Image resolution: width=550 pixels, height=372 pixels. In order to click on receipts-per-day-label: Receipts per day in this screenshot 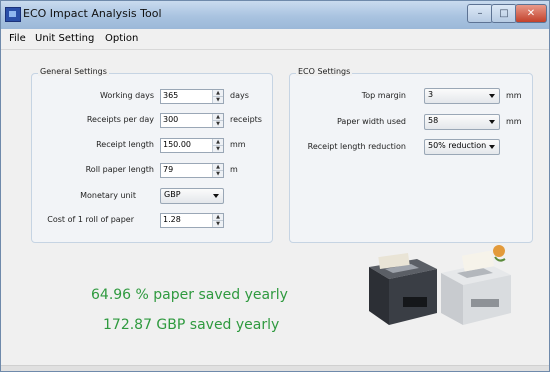, I will do `click(120, 119)`.